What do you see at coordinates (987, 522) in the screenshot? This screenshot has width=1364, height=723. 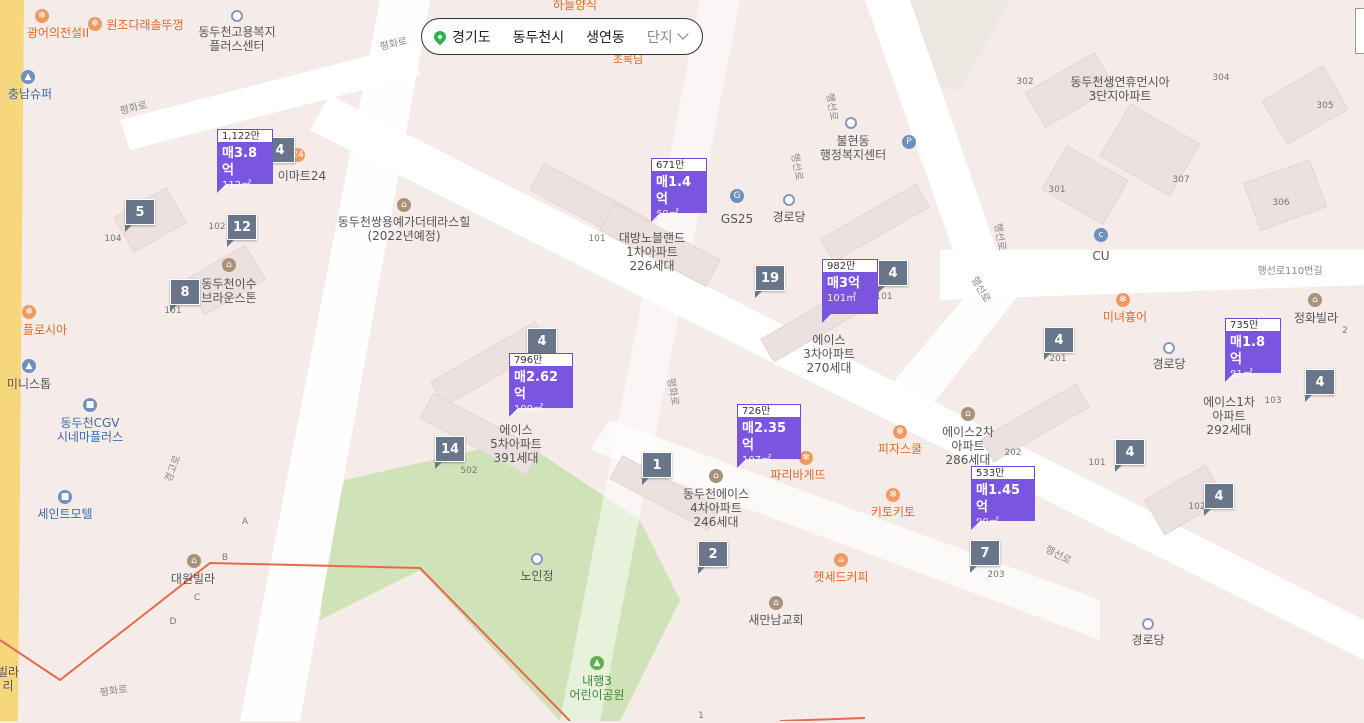 I see `area: 90㎡` at bounding box center [987, 522].